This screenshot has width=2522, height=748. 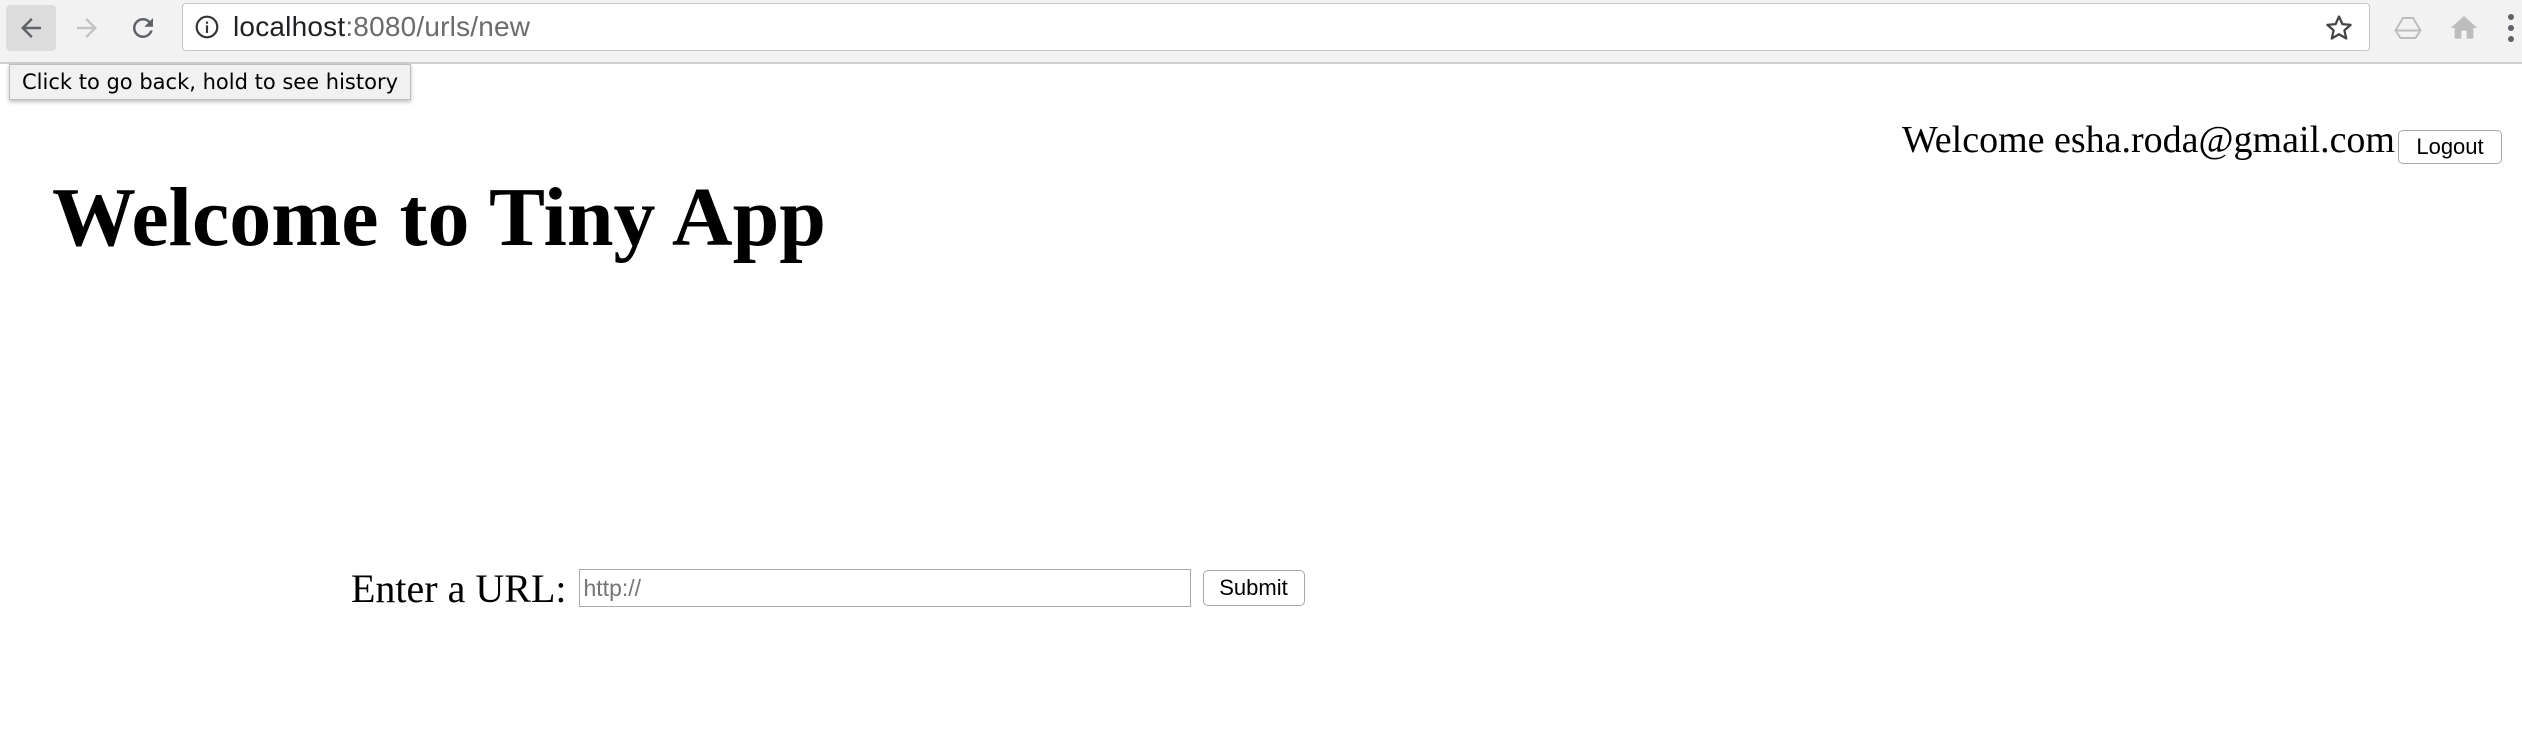 What do you see at coordinates (2148, 140) in the screenshot?
I see `welcome-user-text: Welcome esha.roda@gmail.com` at bounding box center [2148, 140].